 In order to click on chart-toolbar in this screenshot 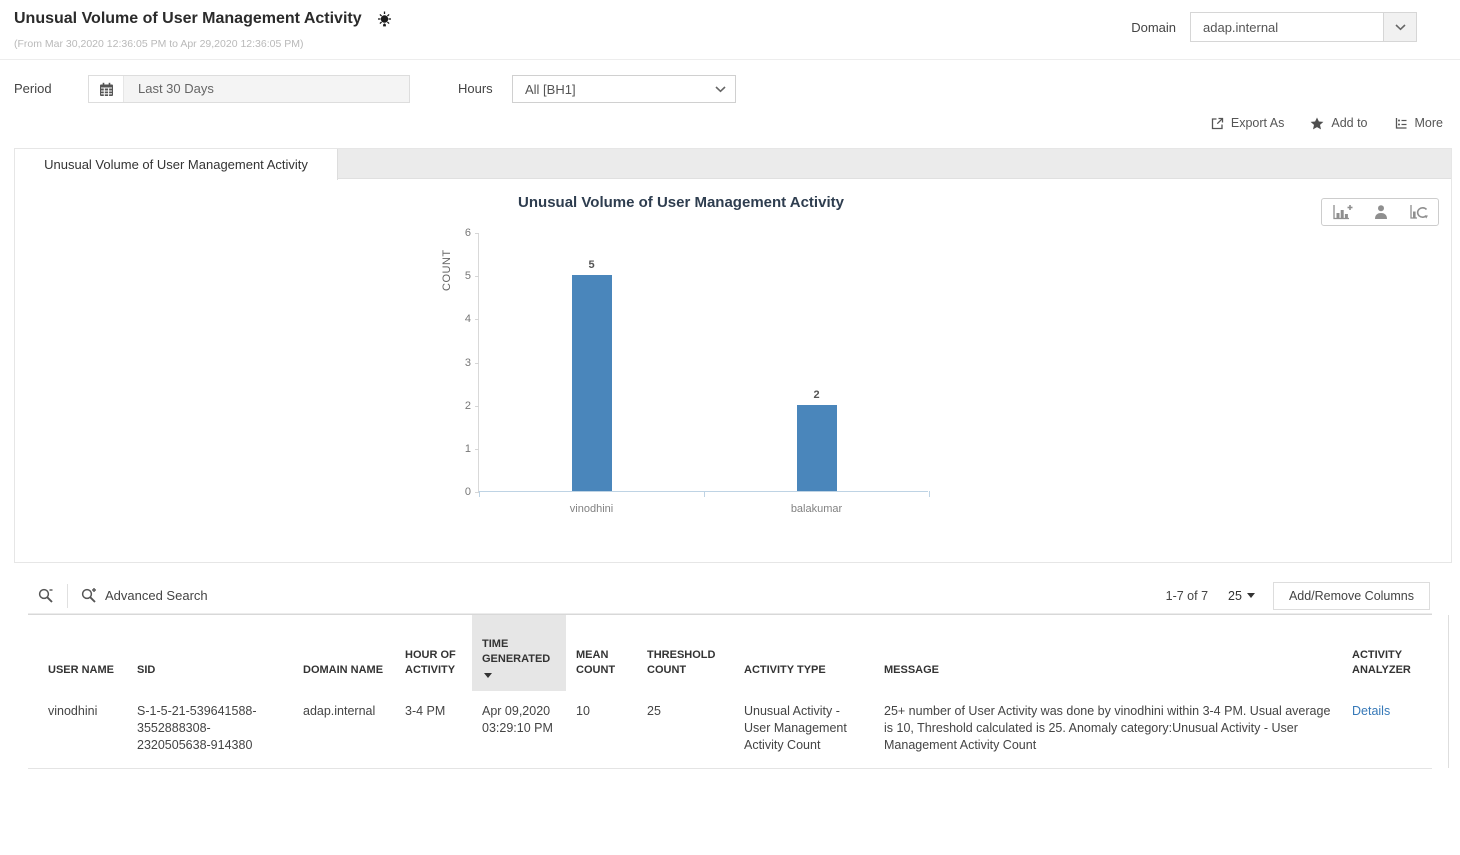, I will do `click(1380, 212)`.